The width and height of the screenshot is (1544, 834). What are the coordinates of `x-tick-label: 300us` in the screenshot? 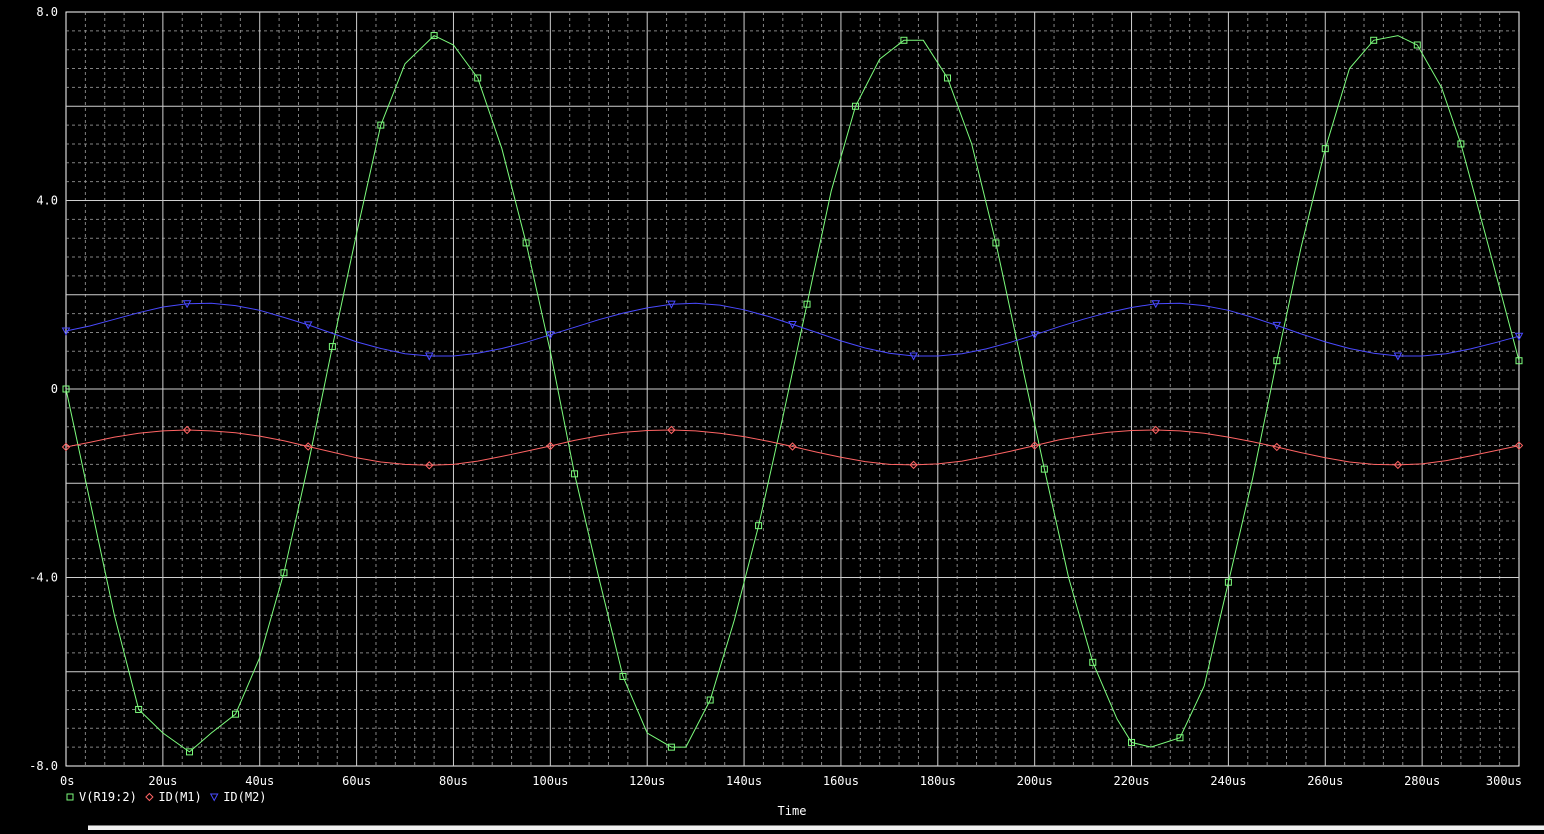 It's located at (1504, 781).